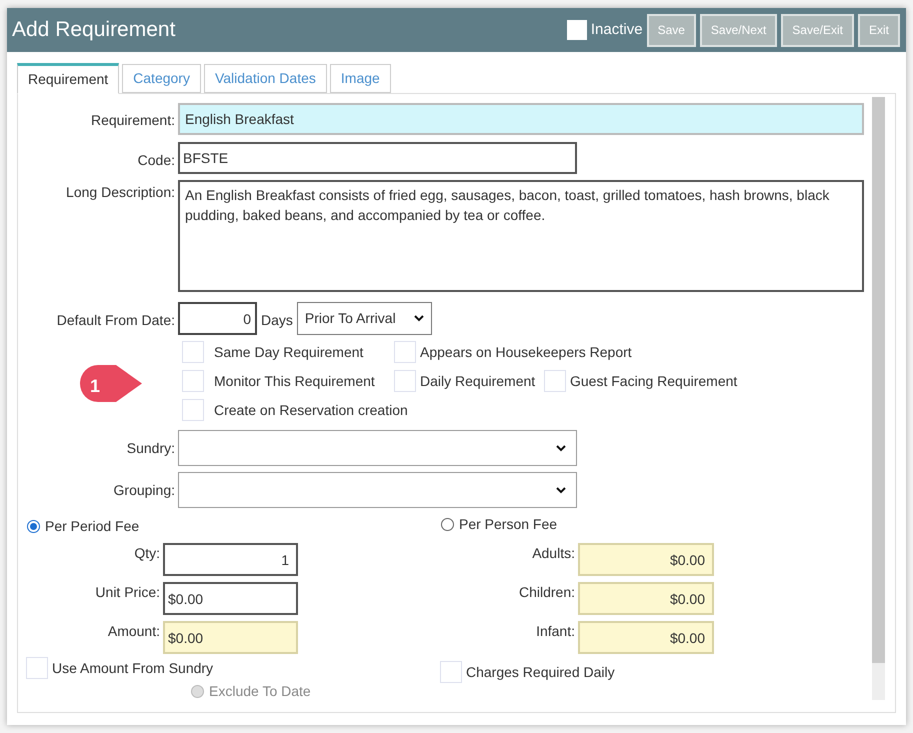  What do you see at coordinates (92, 526) in the screenshot?
I see `radio-label: Per Period Fee` at bounding box center [92, 526].